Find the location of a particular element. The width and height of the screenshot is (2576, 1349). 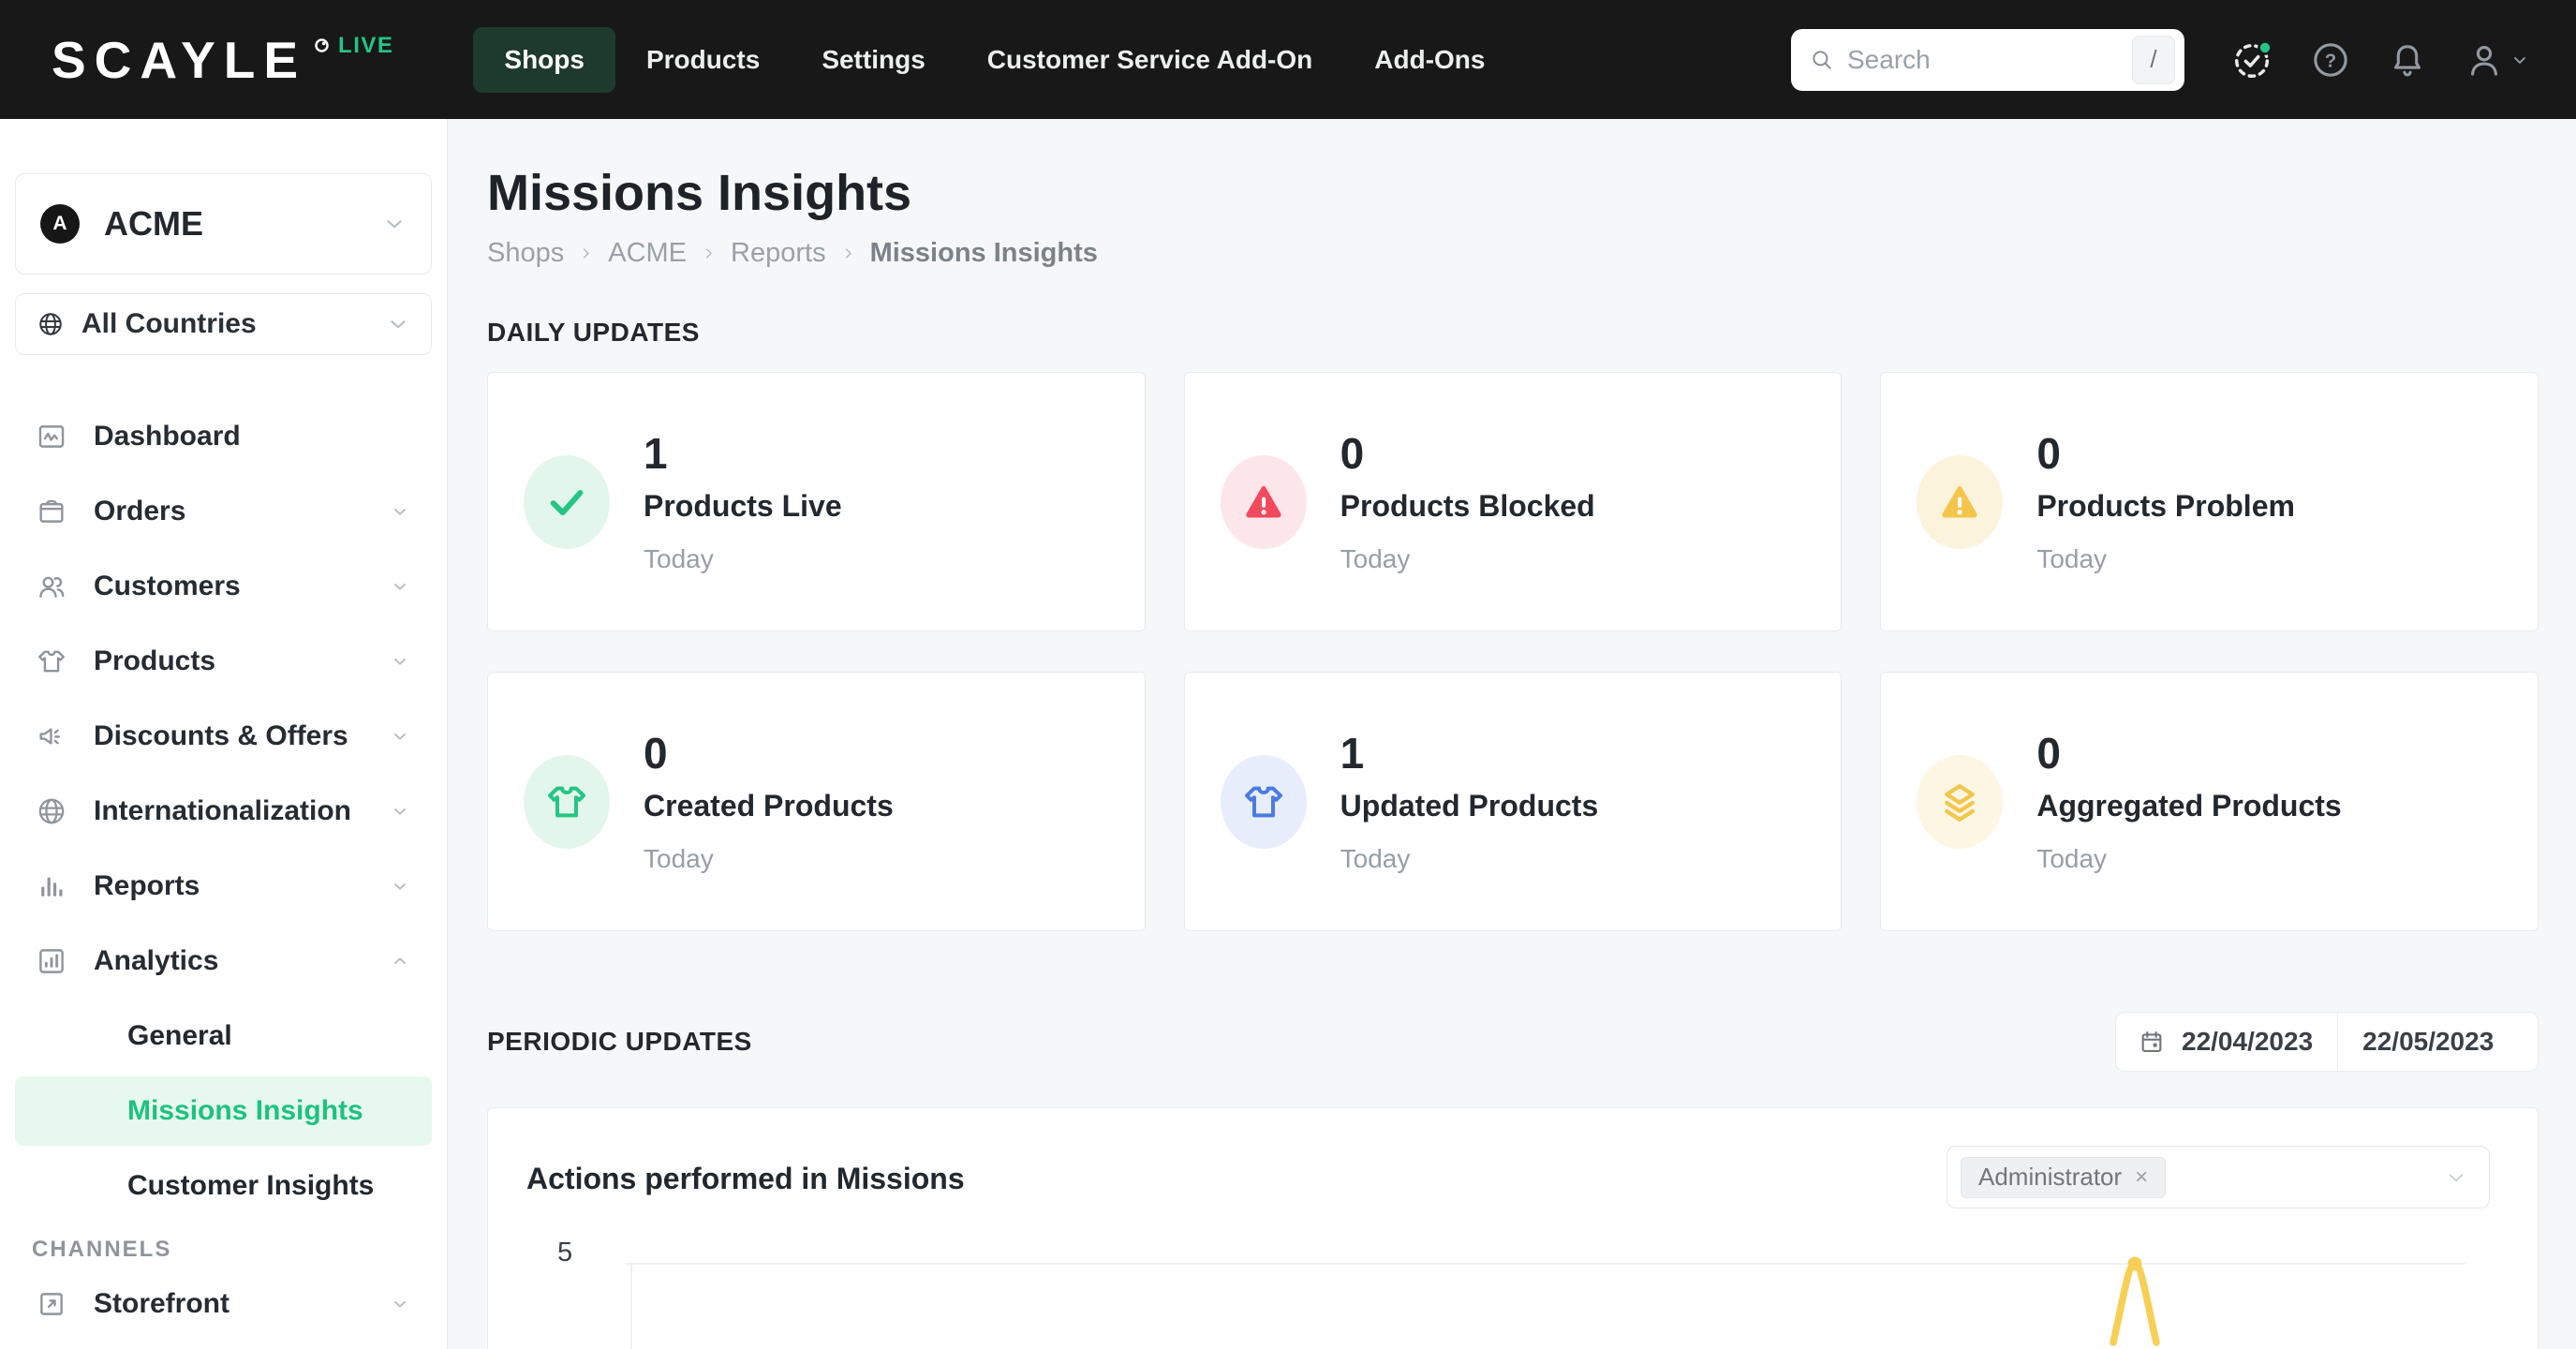

filter-tag-label: Administrator is located at coordinates (2050, 1177).